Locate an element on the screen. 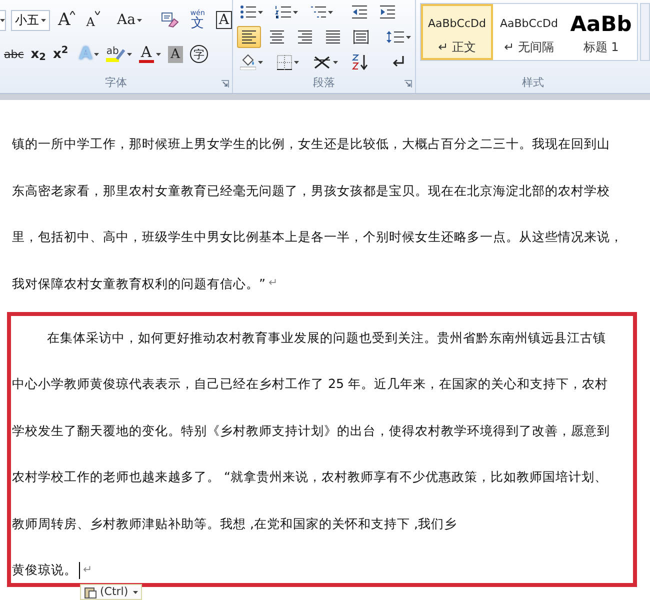 Image resolution: width=650 pixels, height=600 pixels. align-distributed-icon is located at coordinates (361, 37).